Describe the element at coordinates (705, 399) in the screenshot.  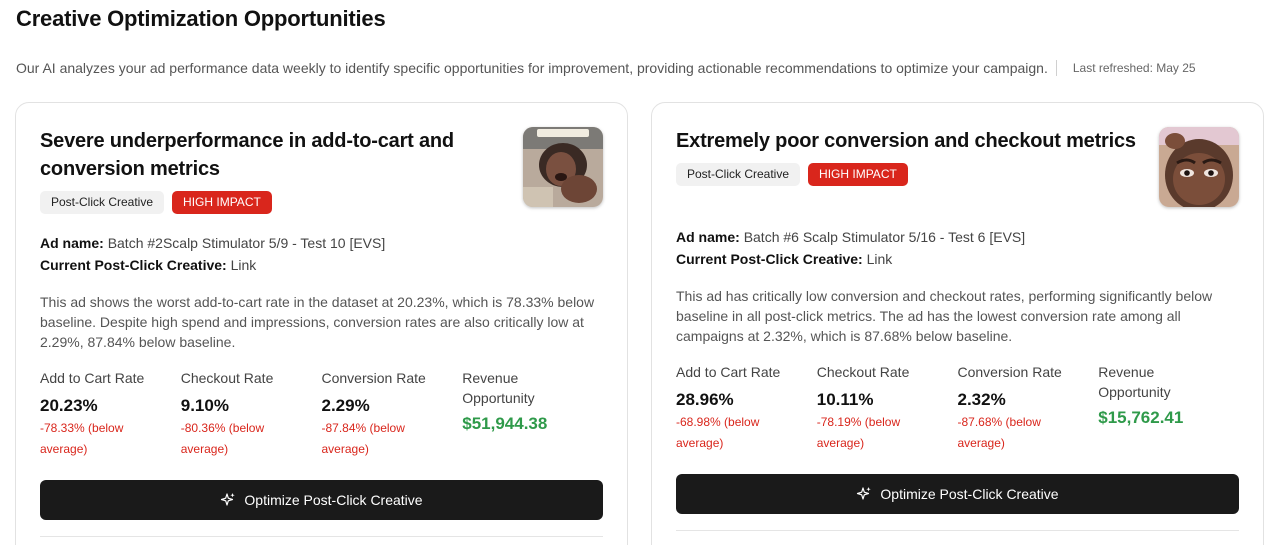
I see `metric-value: 28.96%` at that location.